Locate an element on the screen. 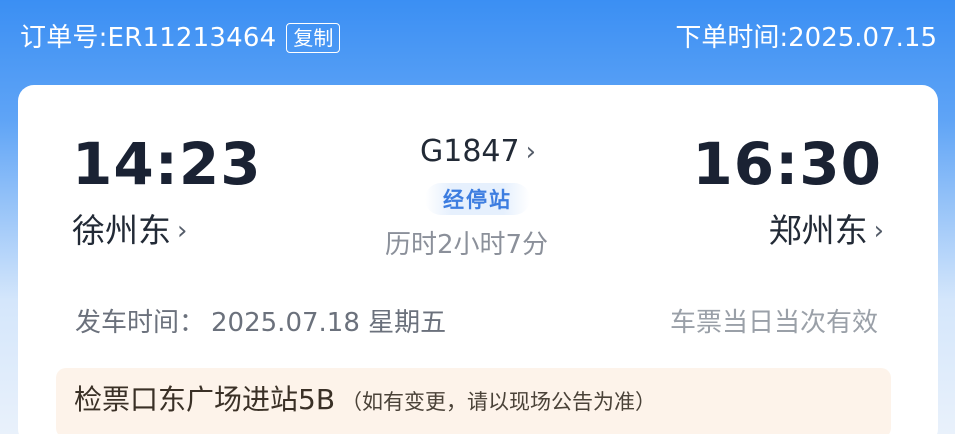  departure-station-link: 徐州东 › is located at coordinates (129, 231).